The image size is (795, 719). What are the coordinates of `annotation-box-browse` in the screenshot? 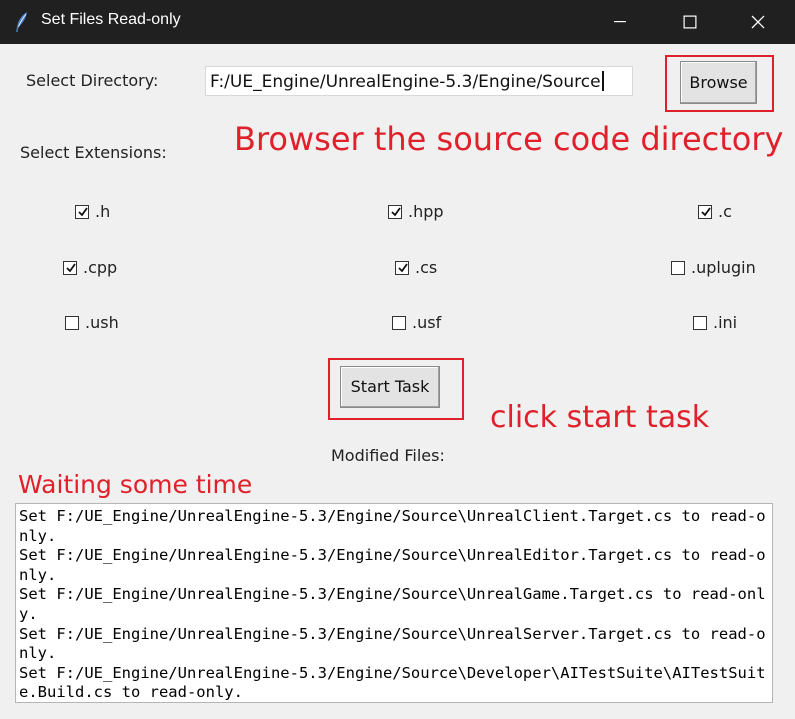 It's located at (719, 83).